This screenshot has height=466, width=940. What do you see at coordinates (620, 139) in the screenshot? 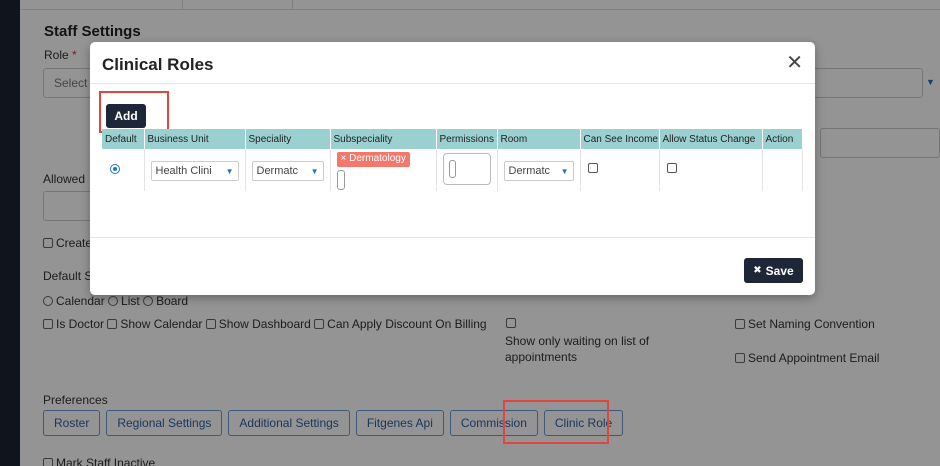
I see `column-header: Can See Income` at bounding box center [620, 139].